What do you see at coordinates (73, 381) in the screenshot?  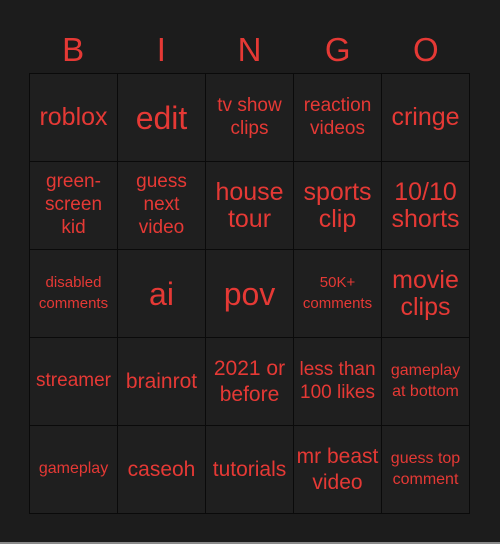 I see `bingo-cell: streamer` at bounding box center [73, 381].